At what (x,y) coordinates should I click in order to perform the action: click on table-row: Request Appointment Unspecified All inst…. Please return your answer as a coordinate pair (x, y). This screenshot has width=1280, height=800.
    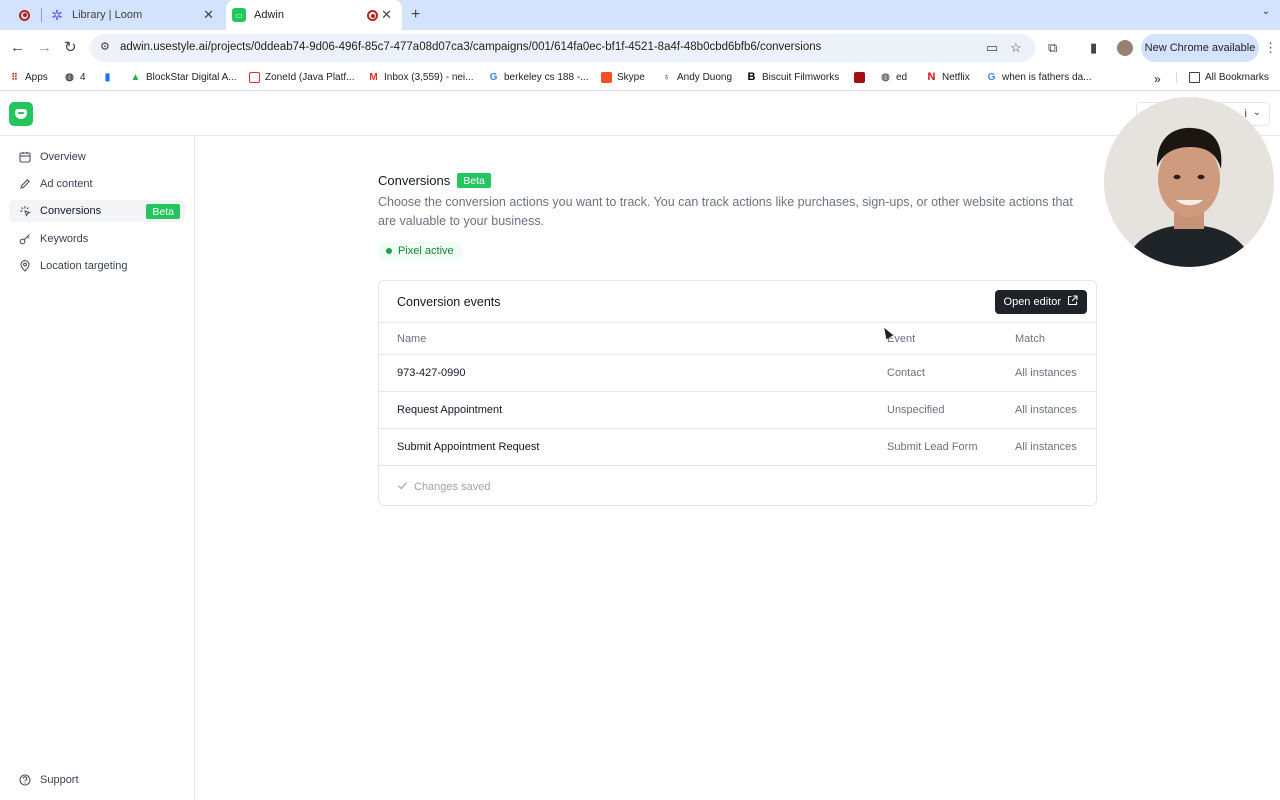
    Looking at the image, I should click on (737, 410).